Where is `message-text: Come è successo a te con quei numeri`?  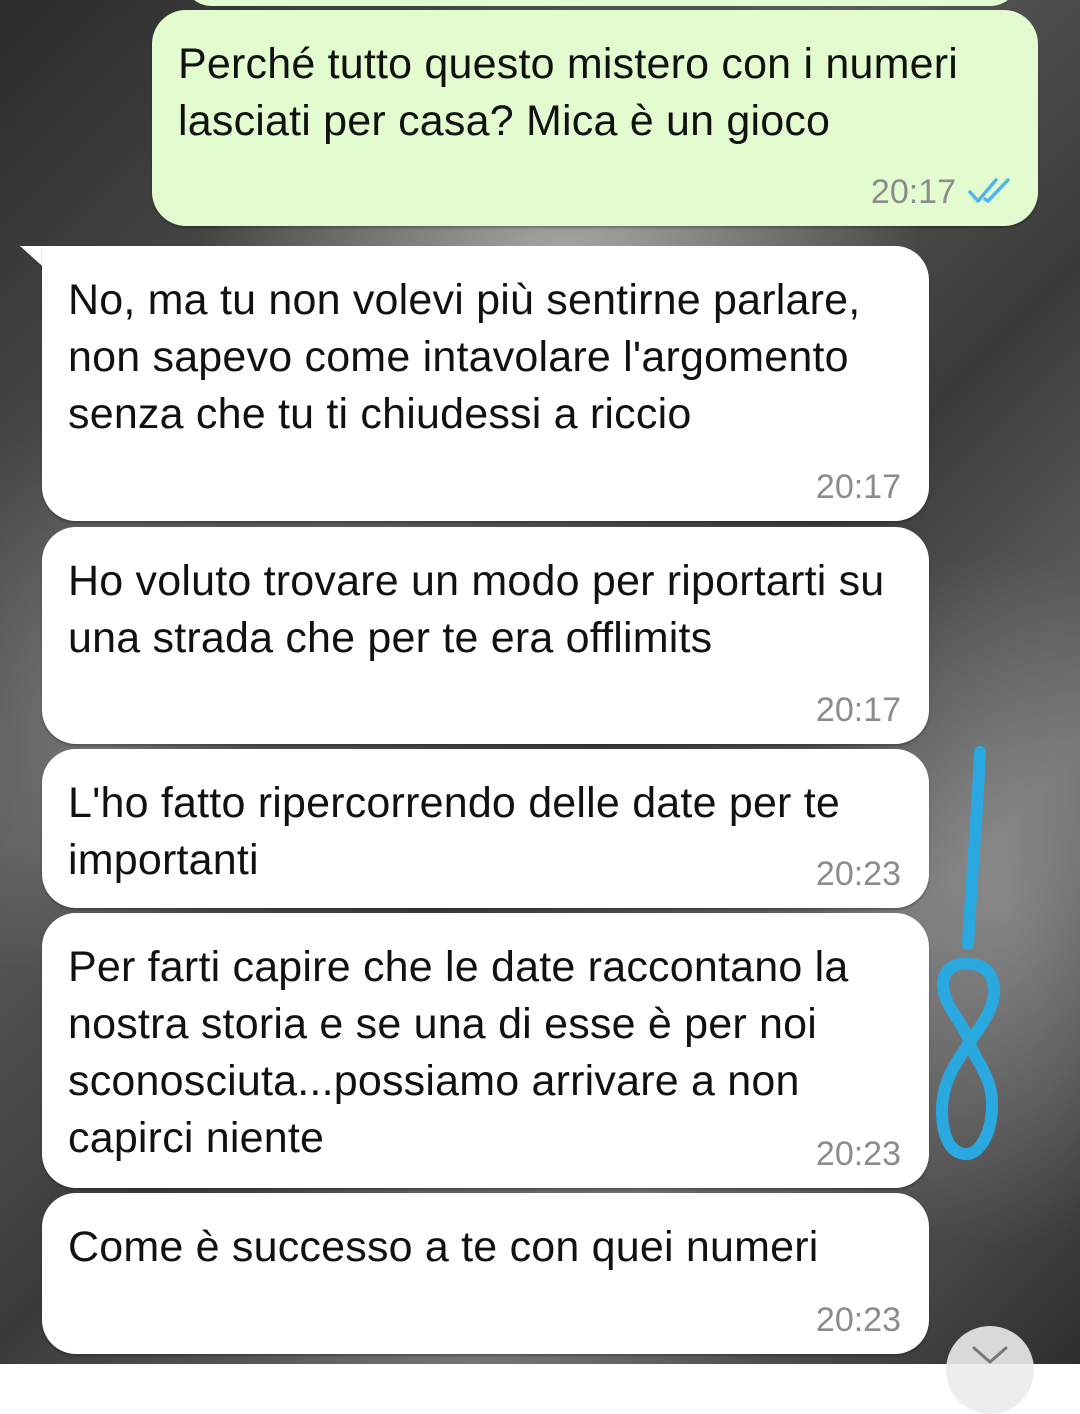
message-text: Come è successo a te con quei numeri is located at coordinates (443, 1247).